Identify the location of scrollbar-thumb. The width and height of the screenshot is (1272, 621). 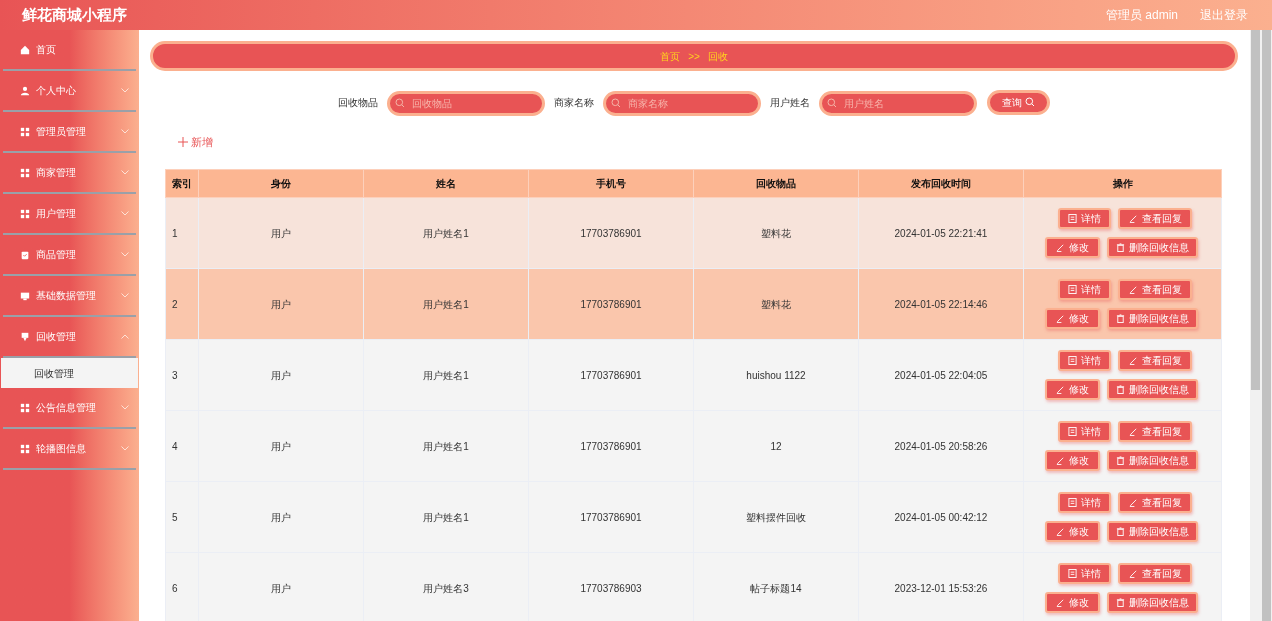
(1255, 210).